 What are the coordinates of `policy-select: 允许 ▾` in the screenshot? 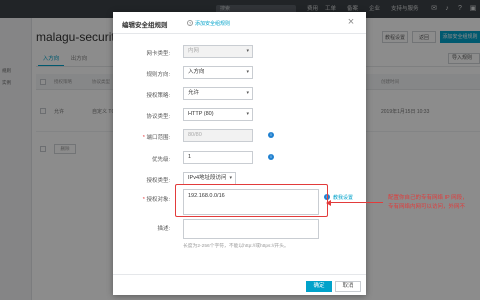 It's located at (218, 93).